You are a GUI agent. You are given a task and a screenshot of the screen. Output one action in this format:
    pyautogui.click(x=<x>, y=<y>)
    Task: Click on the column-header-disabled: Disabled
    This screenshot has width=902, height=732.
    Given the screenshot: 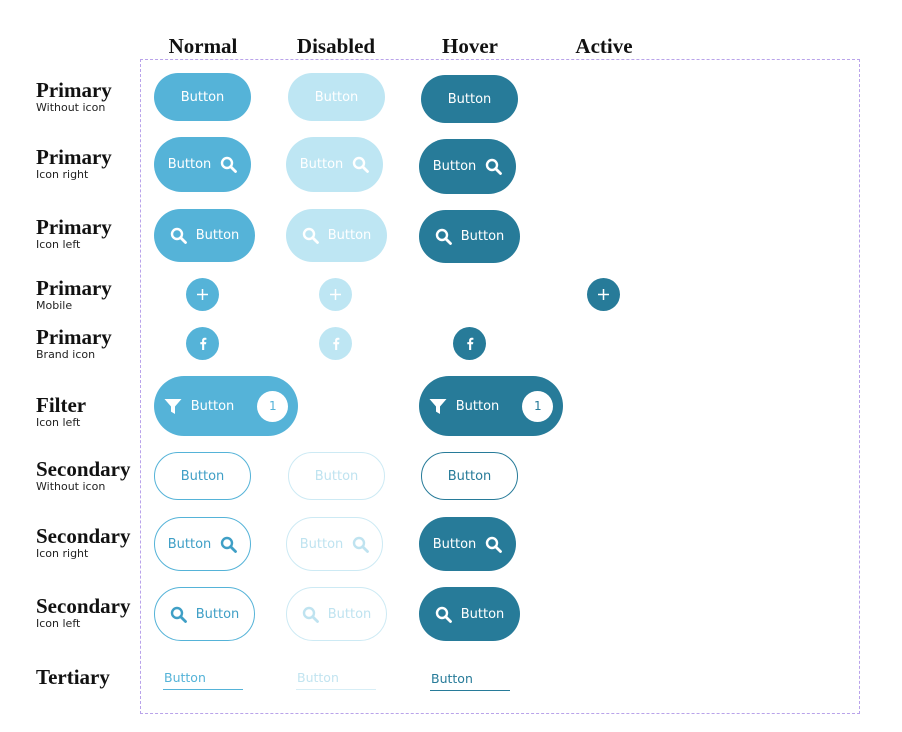 What is the action you would take?
    pyautogui.click(x=336, y=46)
    